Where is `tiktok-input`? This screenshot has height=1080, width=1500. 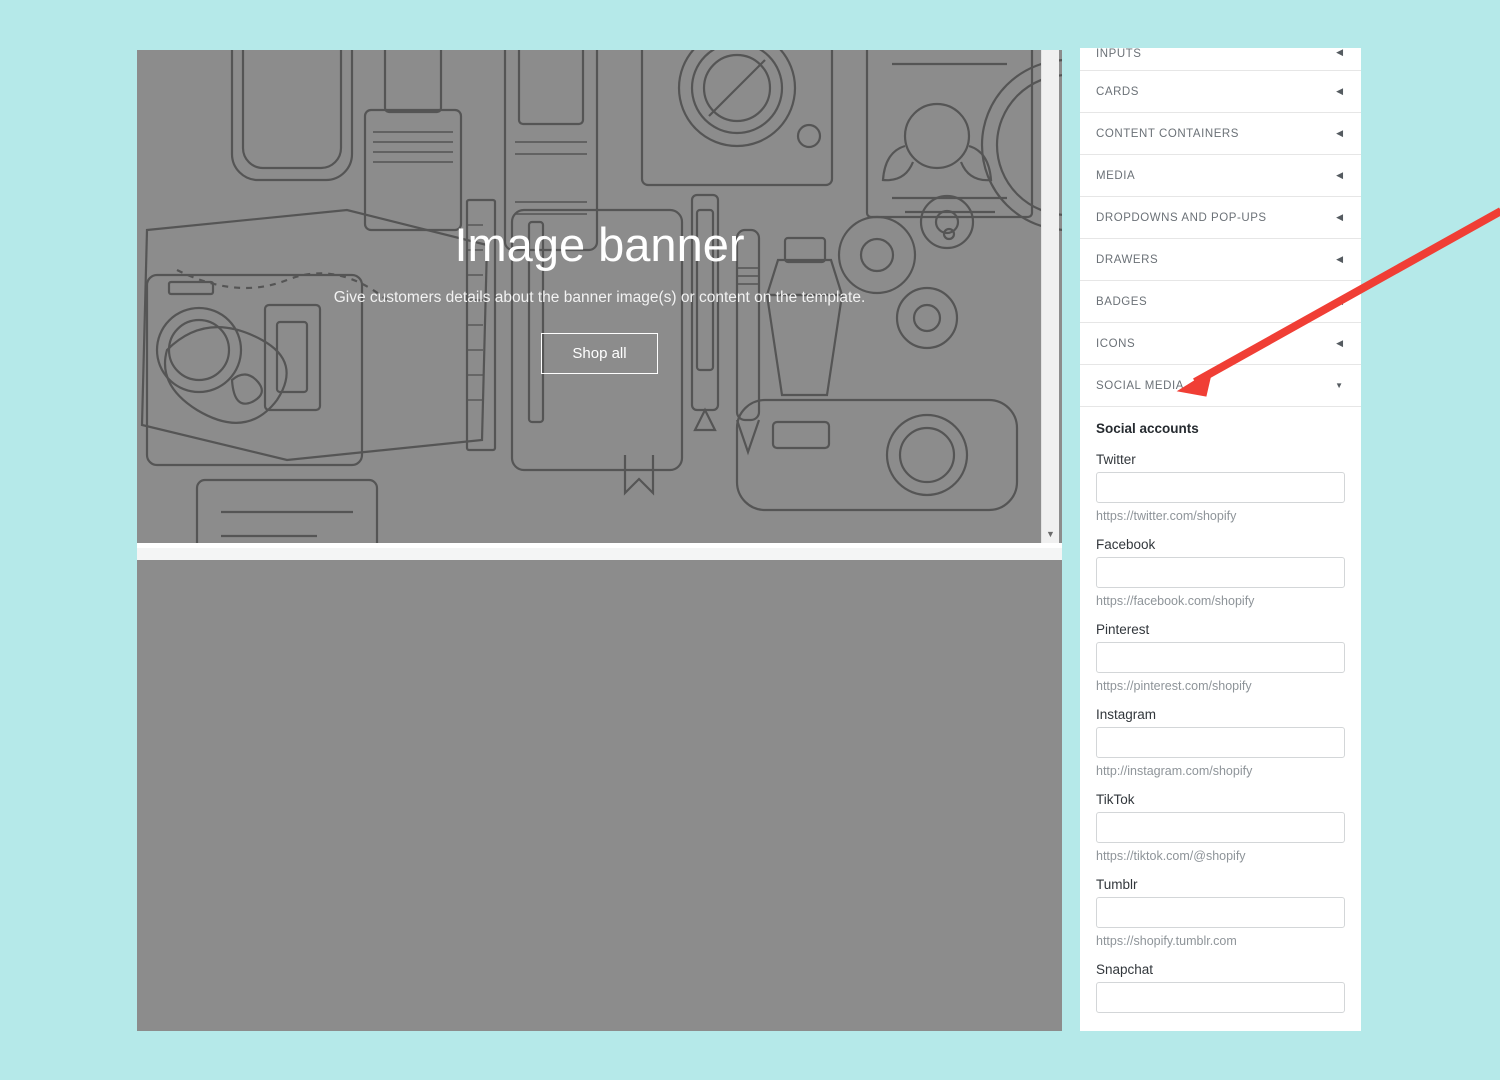 tiktok-input is located at coordinates (1220, 827).